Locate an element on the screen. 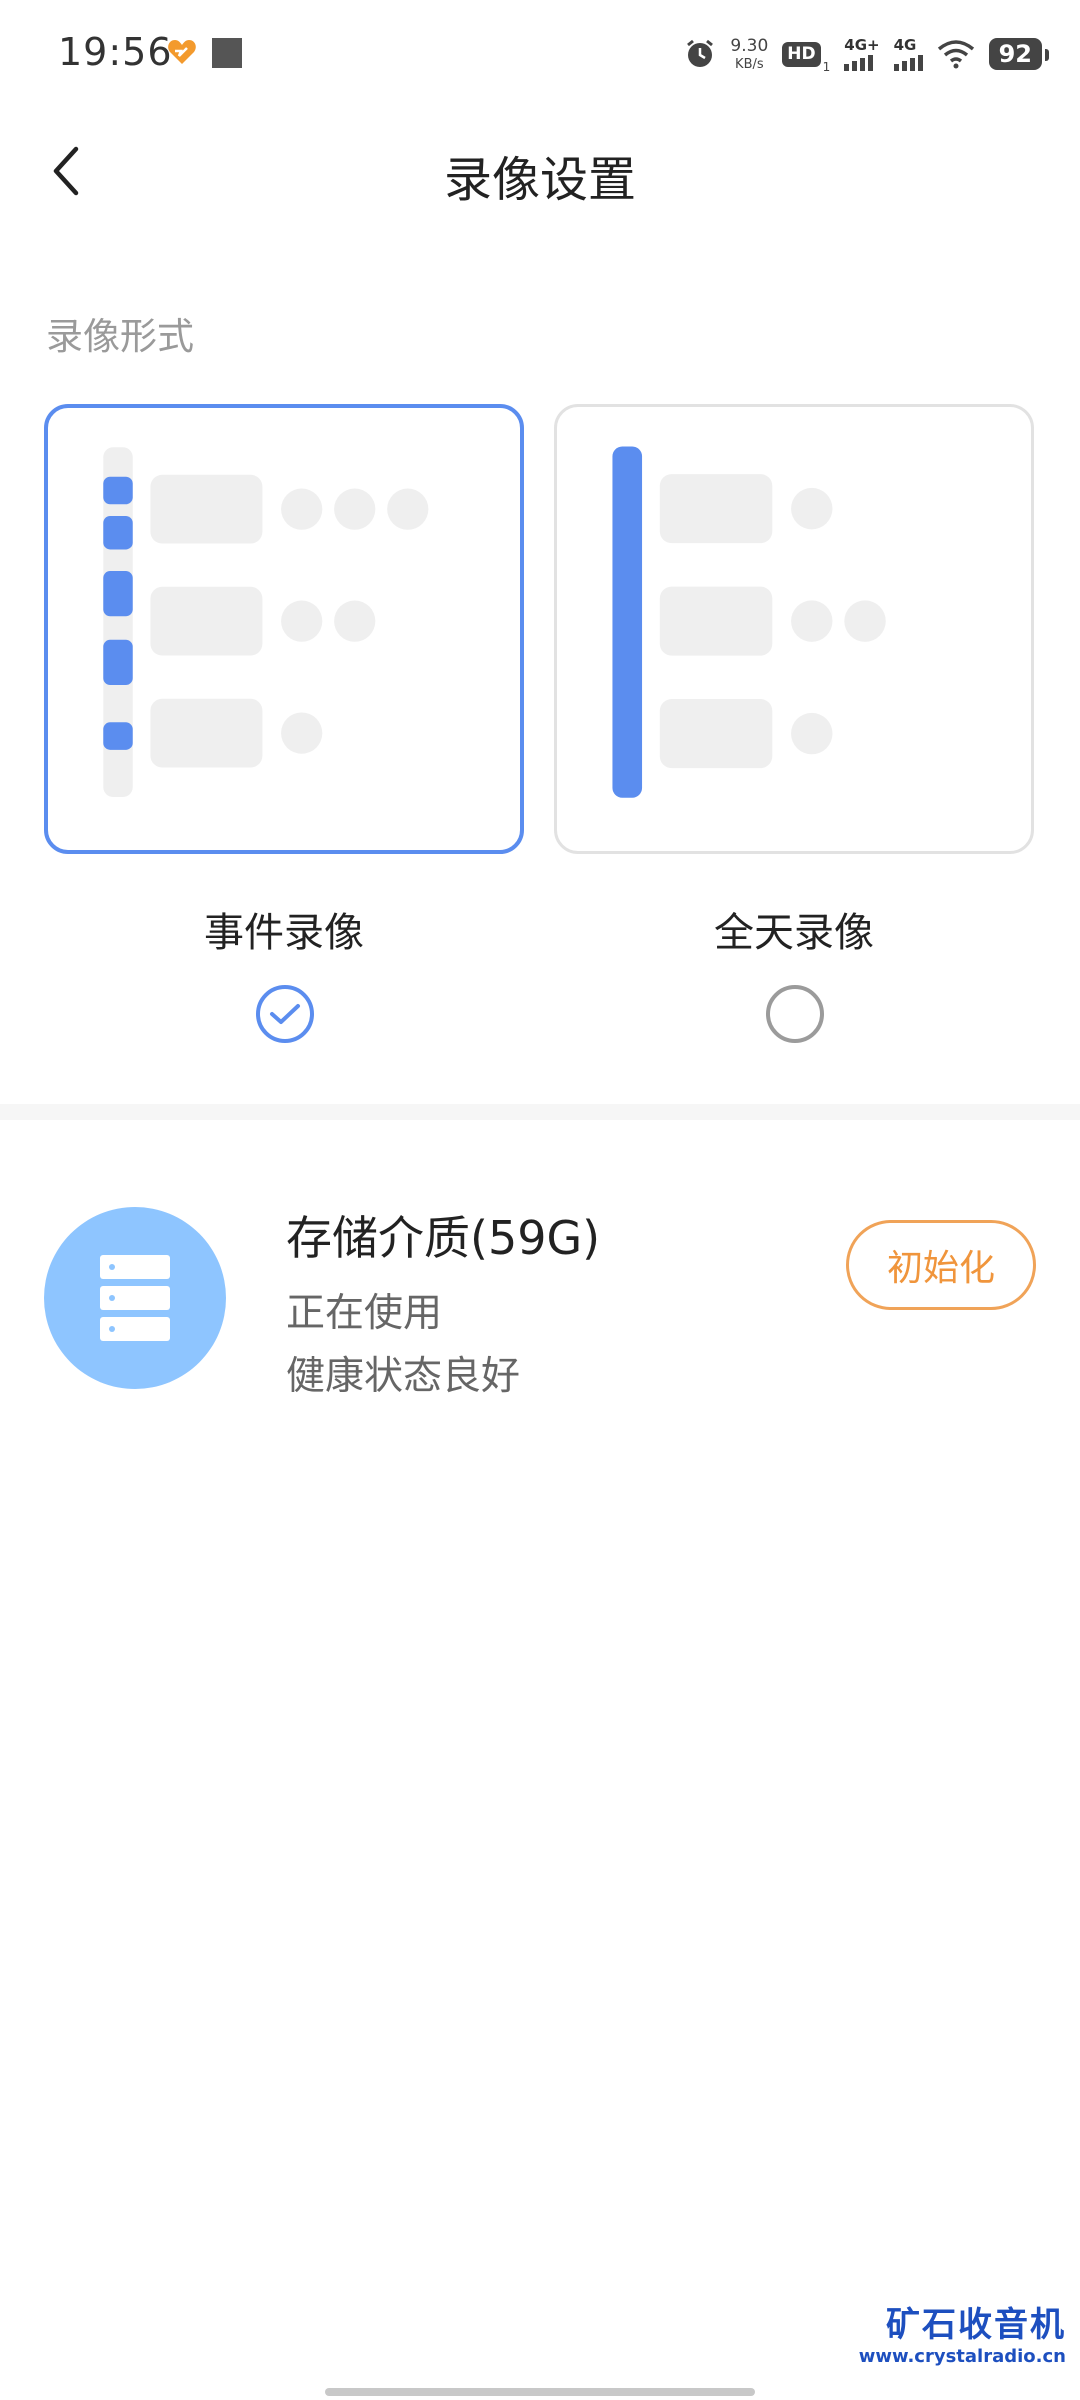 The height and width of the screenshot is (2400, 1080). status-time: 19:56 is located at coordinates (115, 52).